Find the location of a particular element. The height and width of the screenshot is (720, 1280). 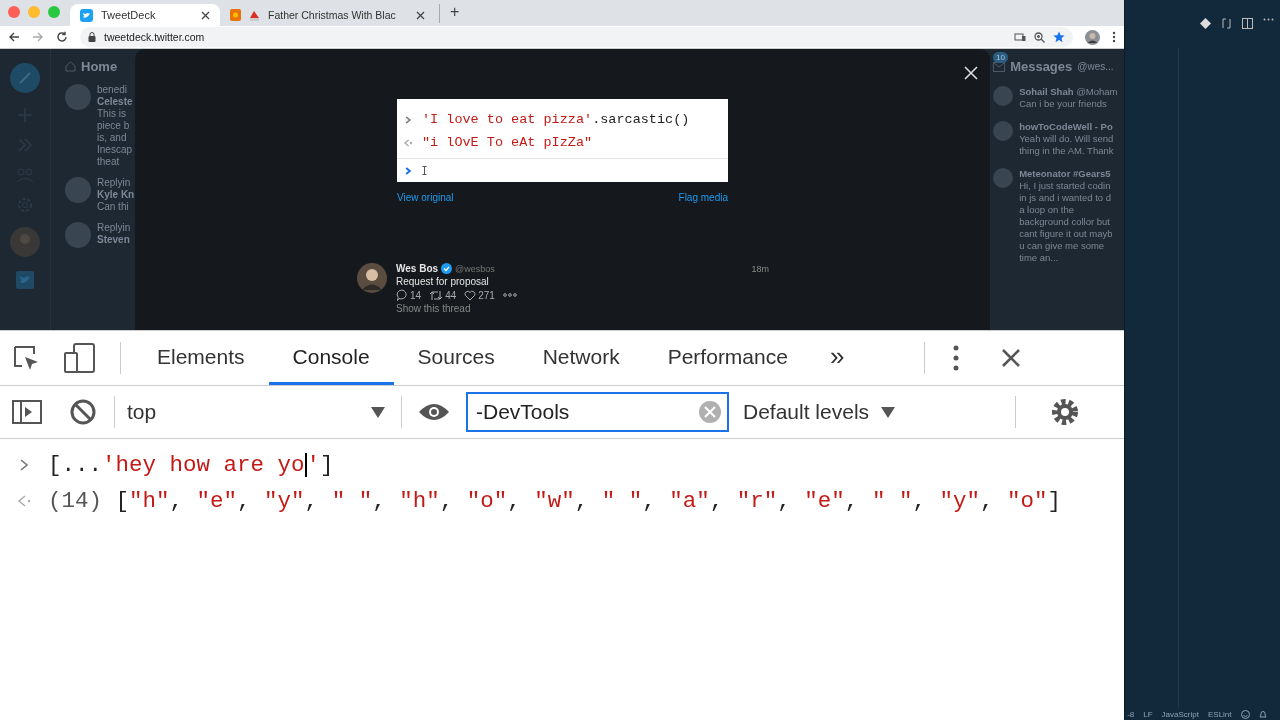

status-item: LF is located at coordinates (1148, 714).